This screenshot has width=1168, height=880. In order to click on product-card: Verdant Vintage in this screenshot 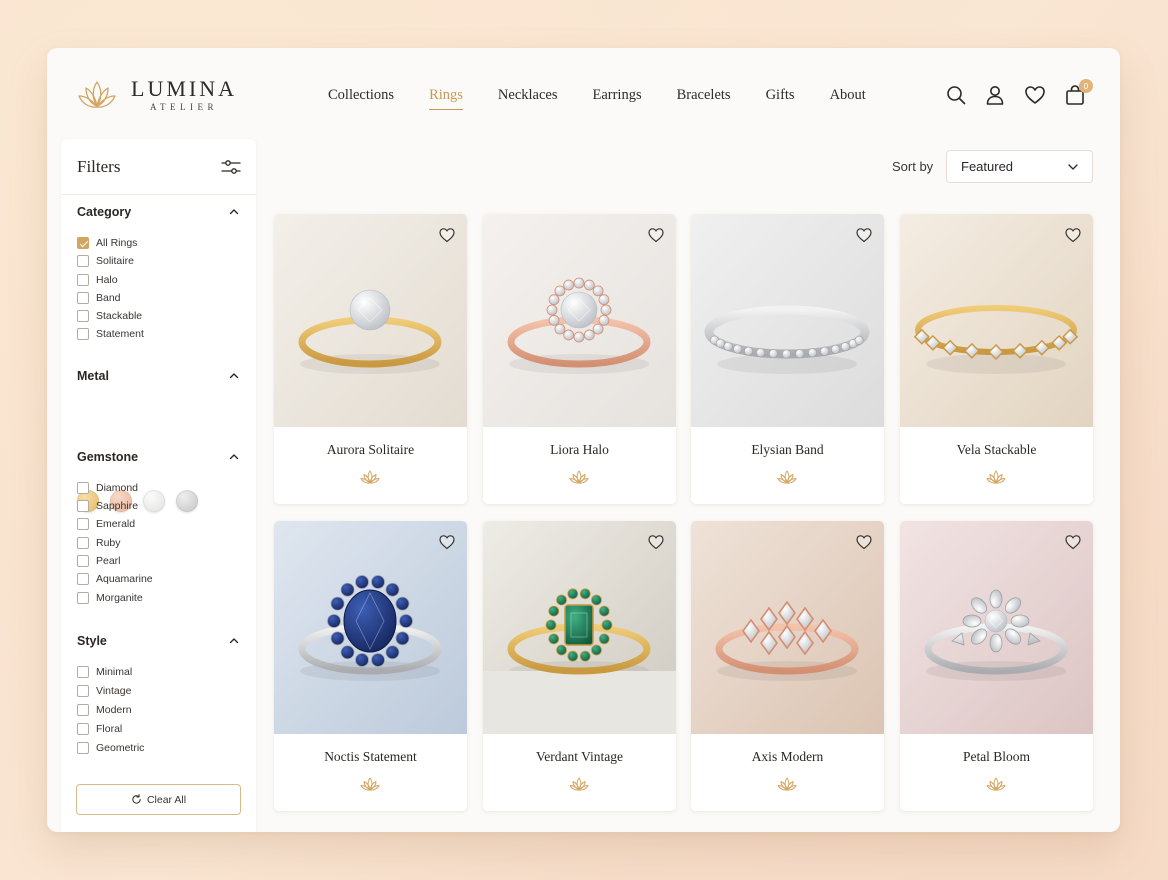, I will do `click(579, 666)`.